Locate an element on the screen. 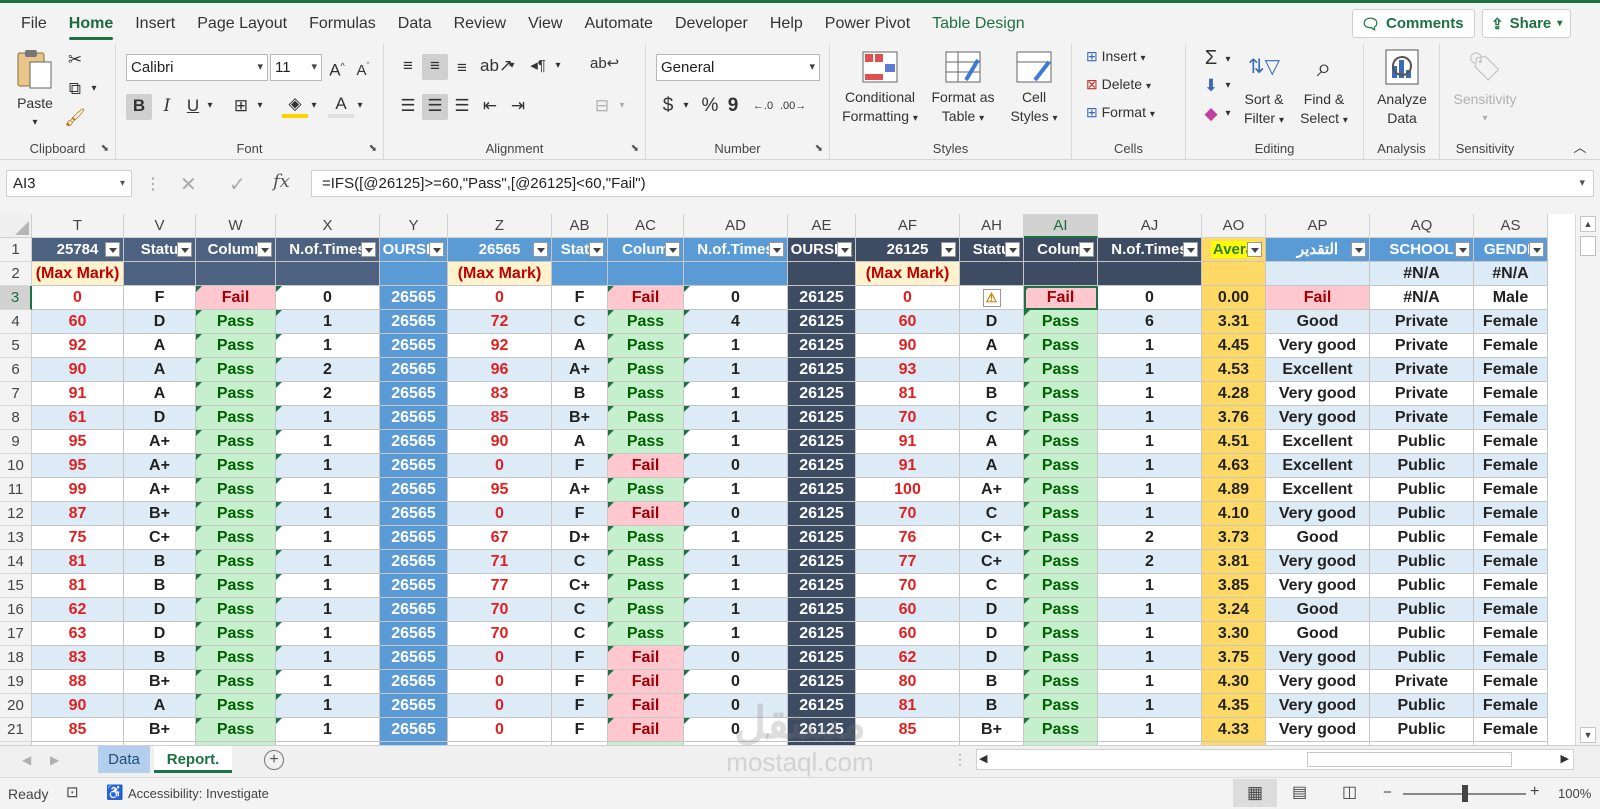 This screenshot has width=1600, height=809. table-cell: 70 is located at coordinates (500, 634).